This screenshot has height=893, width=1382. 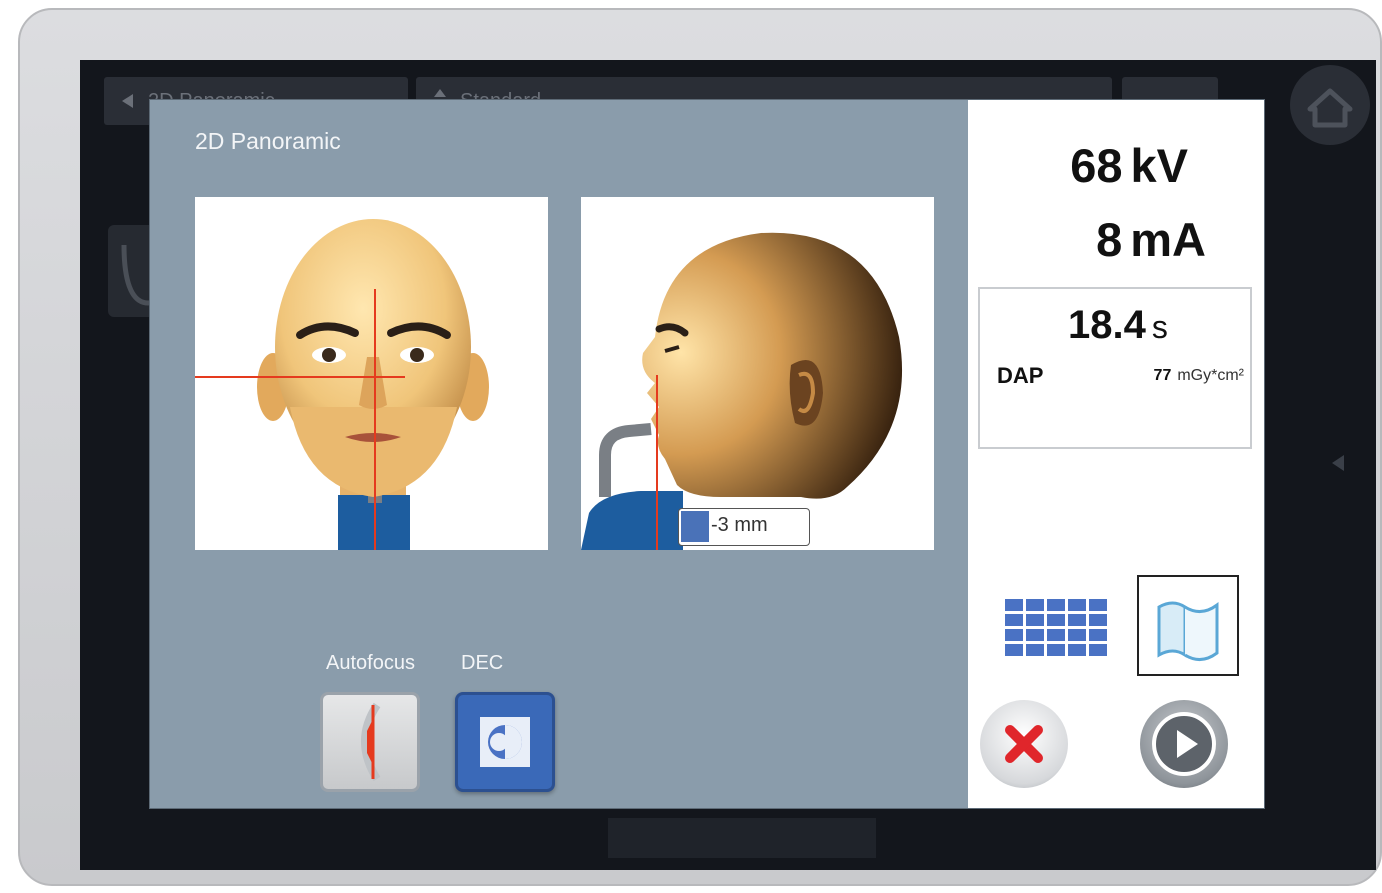 I want to click on kv-value: 68, so click(x=1096, y=165).